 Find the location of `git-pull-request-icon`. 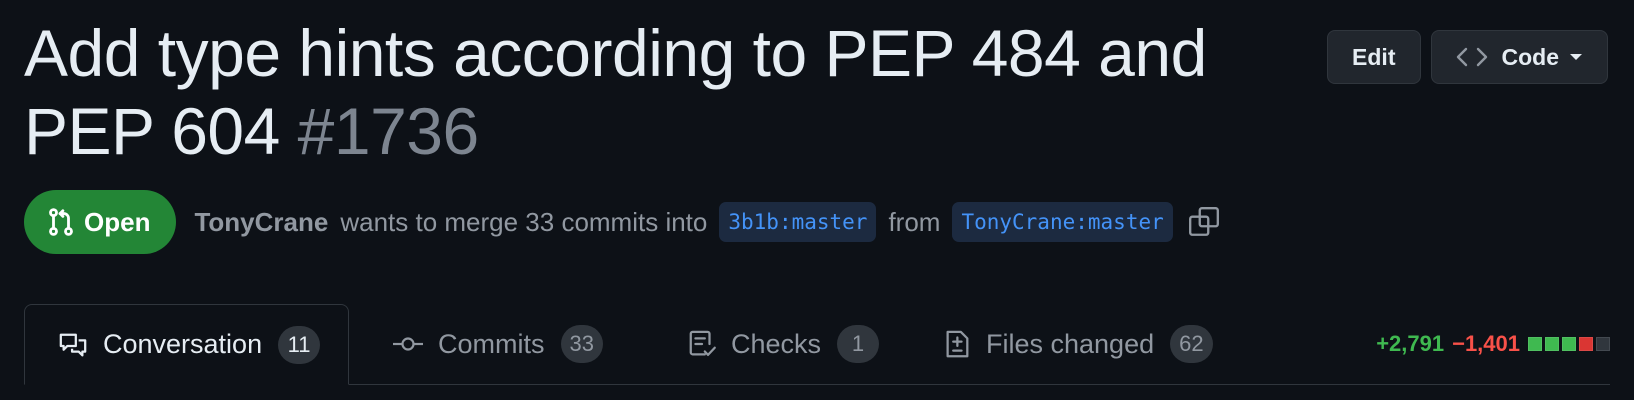

git-pull-request-icon is located at coordinates (61, 222).